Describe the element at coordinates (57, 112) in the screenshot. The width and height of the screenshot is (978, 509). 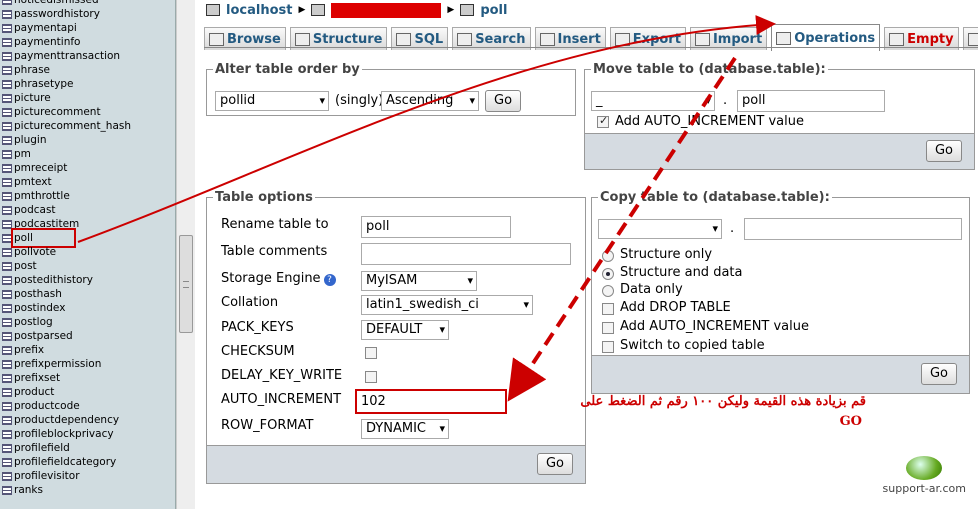
I see `sidebar-table-label: picturecomment` at that location.